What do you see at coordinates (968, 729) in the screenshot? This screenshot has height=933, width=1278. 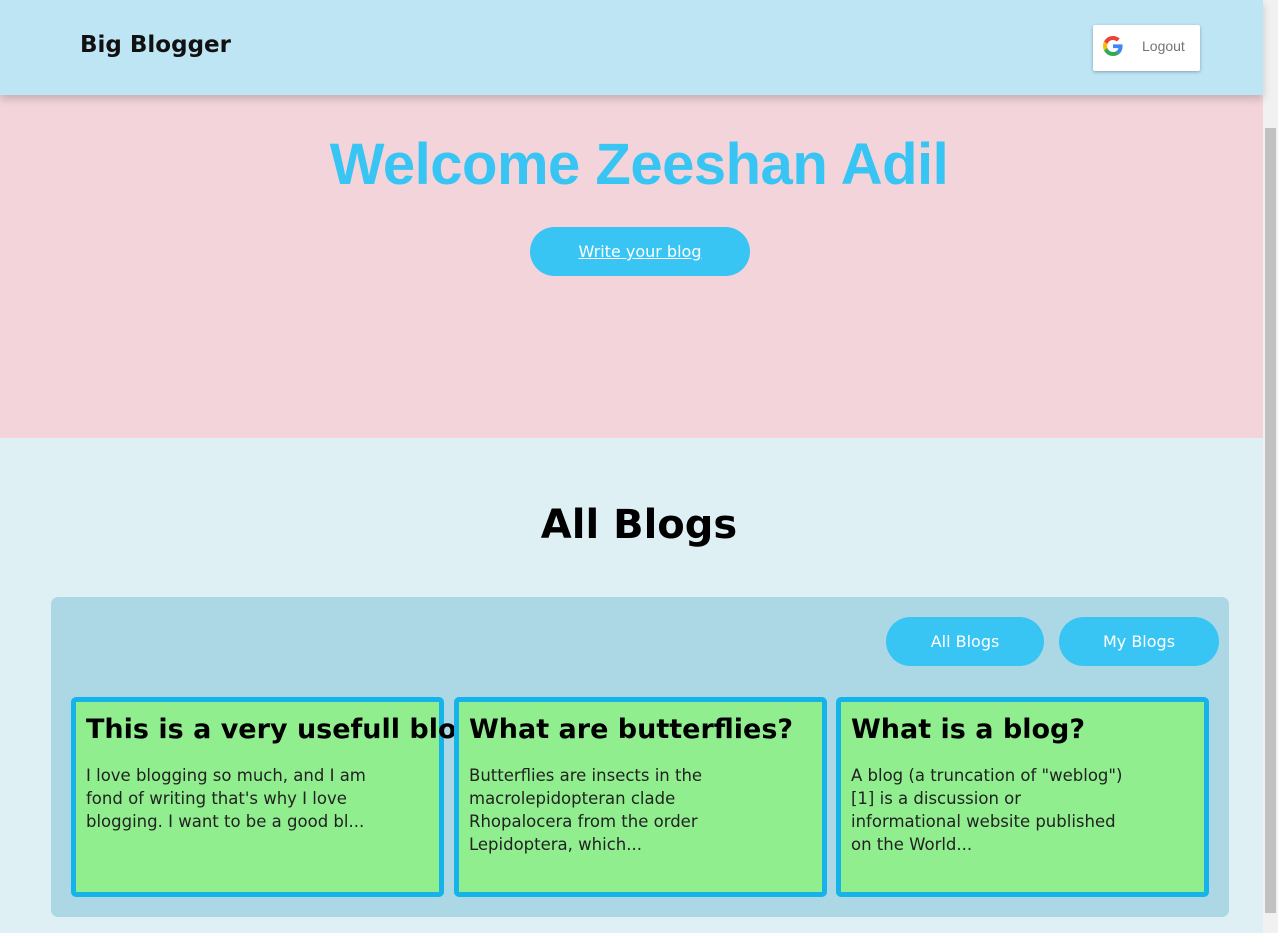 I see `blog-card-title: What is a blog?` at bounding box center [968, 729].